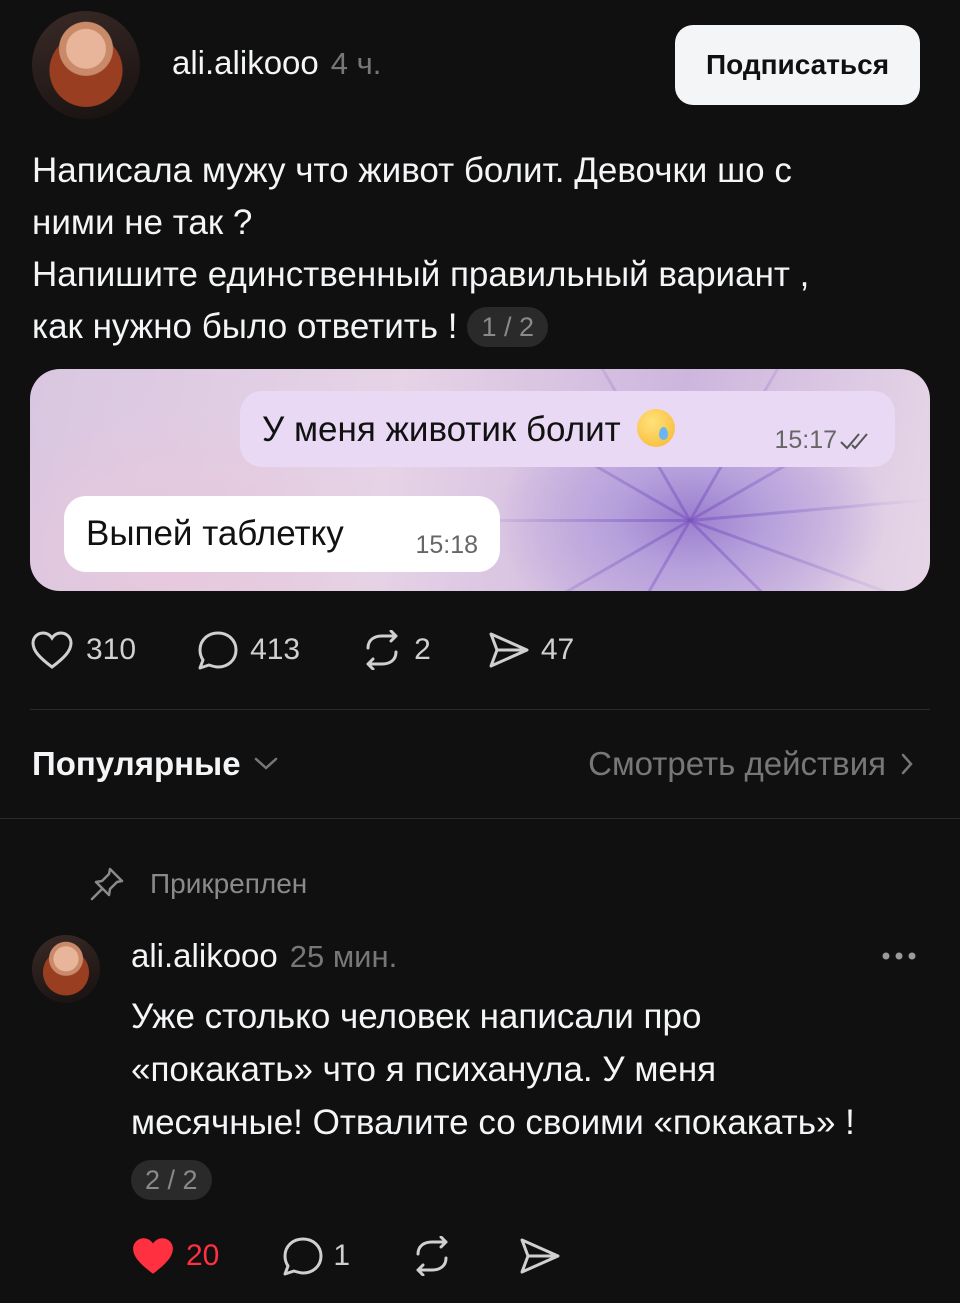 Image resolution: width=960 pixels, height=1303 pixels. Describe the element at coordinates (203, 1255) in the screenshot. I see `comment-like-count: 20` at that location.